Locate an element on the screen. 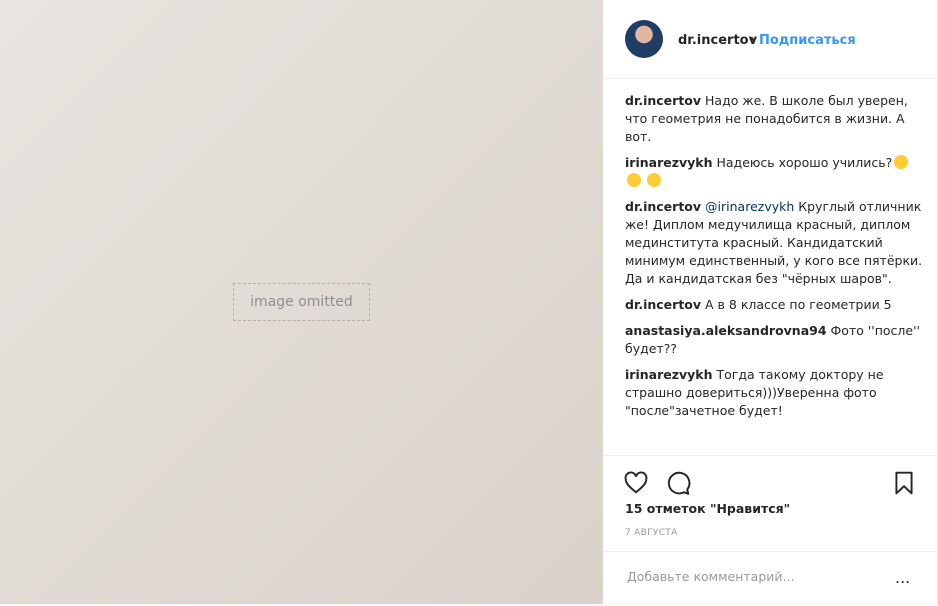 The image size is (938, 606). heart-icon is located at coordinates (636, 483).